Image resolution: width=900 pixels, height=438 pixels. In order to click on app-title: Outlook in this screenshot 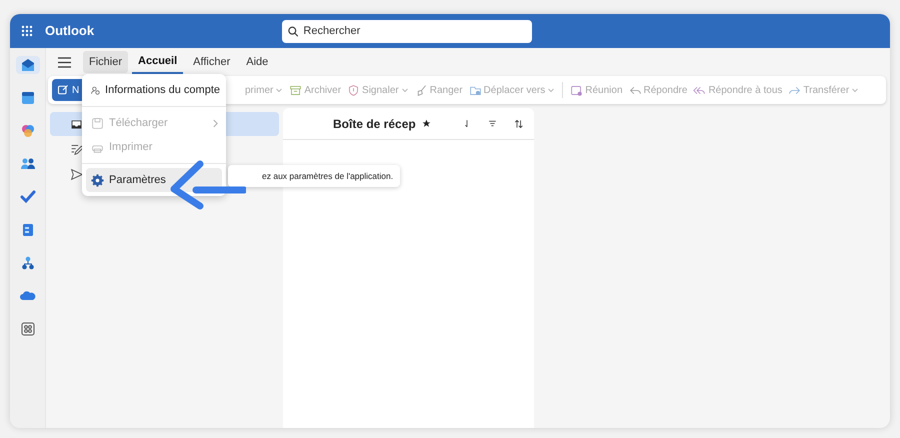, I will do `click(69, 31)`.